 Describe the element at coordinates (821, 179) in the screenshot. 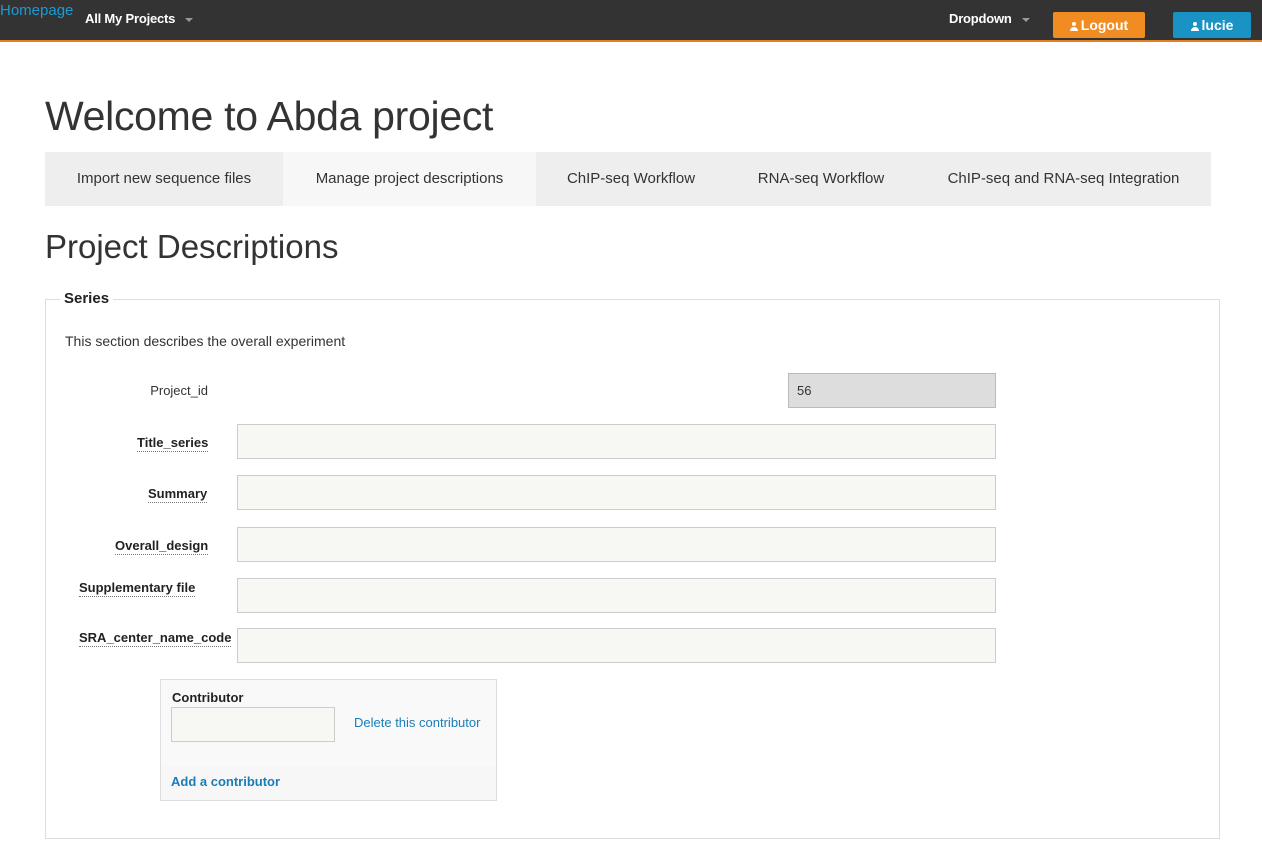

I see `tab-rna-seq-workflow: RNA-seq Workflow` at that location.